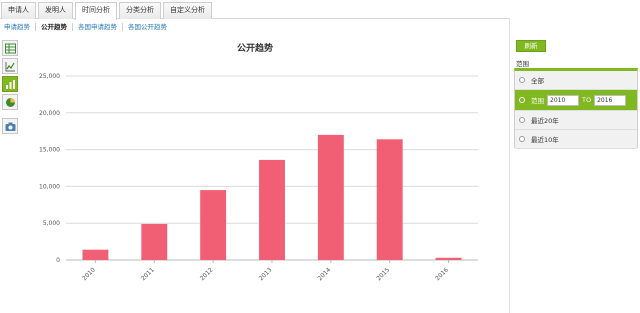 The width and height of the screenshot is (640, 313). What do you see at coordinates (207, 274) in the screenshot?
I see `x-tick-label: 2012` at bounding box center [207, 274].